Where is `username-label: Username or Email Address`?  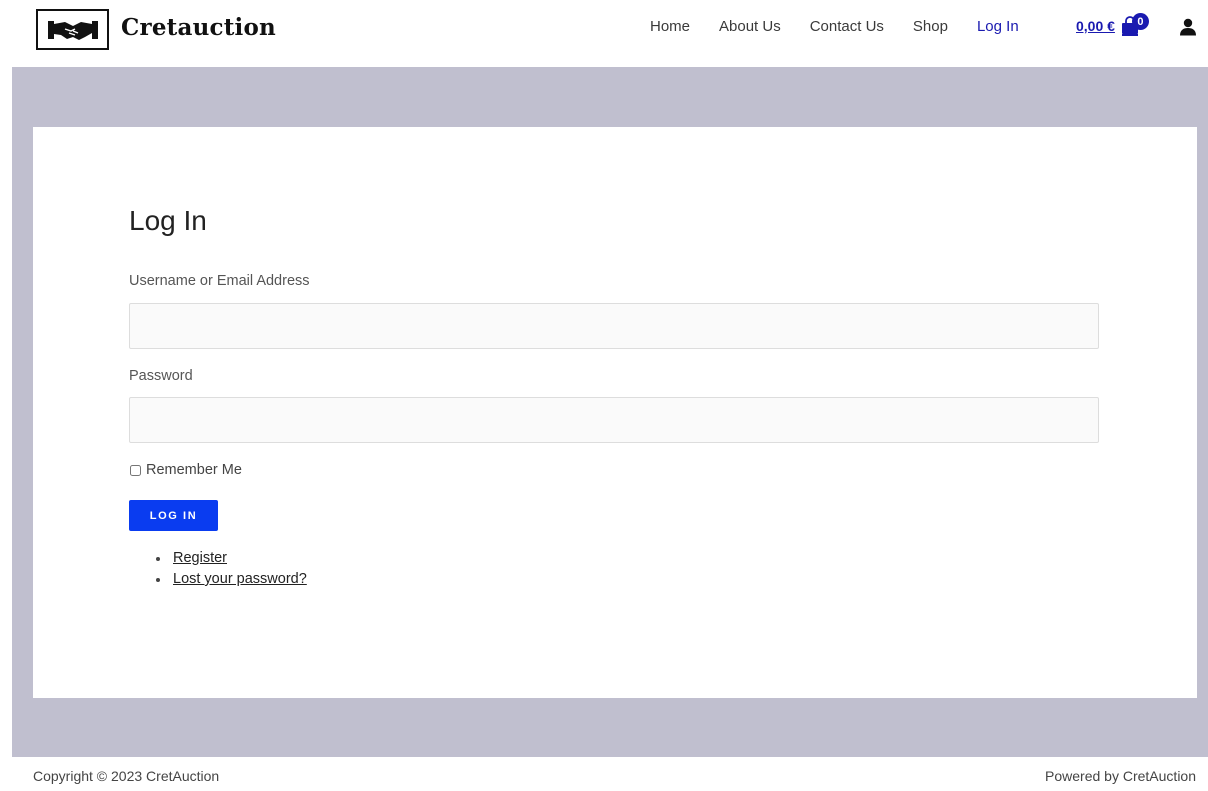
username-label: Username or Email Address is located at coordinates (219, 281).